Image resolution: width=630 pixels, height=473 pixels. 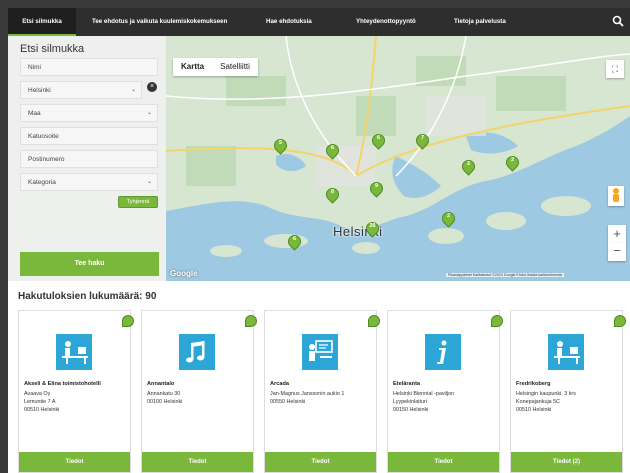 I want to click on result-address-line: Helsingin kaupunki, 3 krs, so click(x=546, y=394).